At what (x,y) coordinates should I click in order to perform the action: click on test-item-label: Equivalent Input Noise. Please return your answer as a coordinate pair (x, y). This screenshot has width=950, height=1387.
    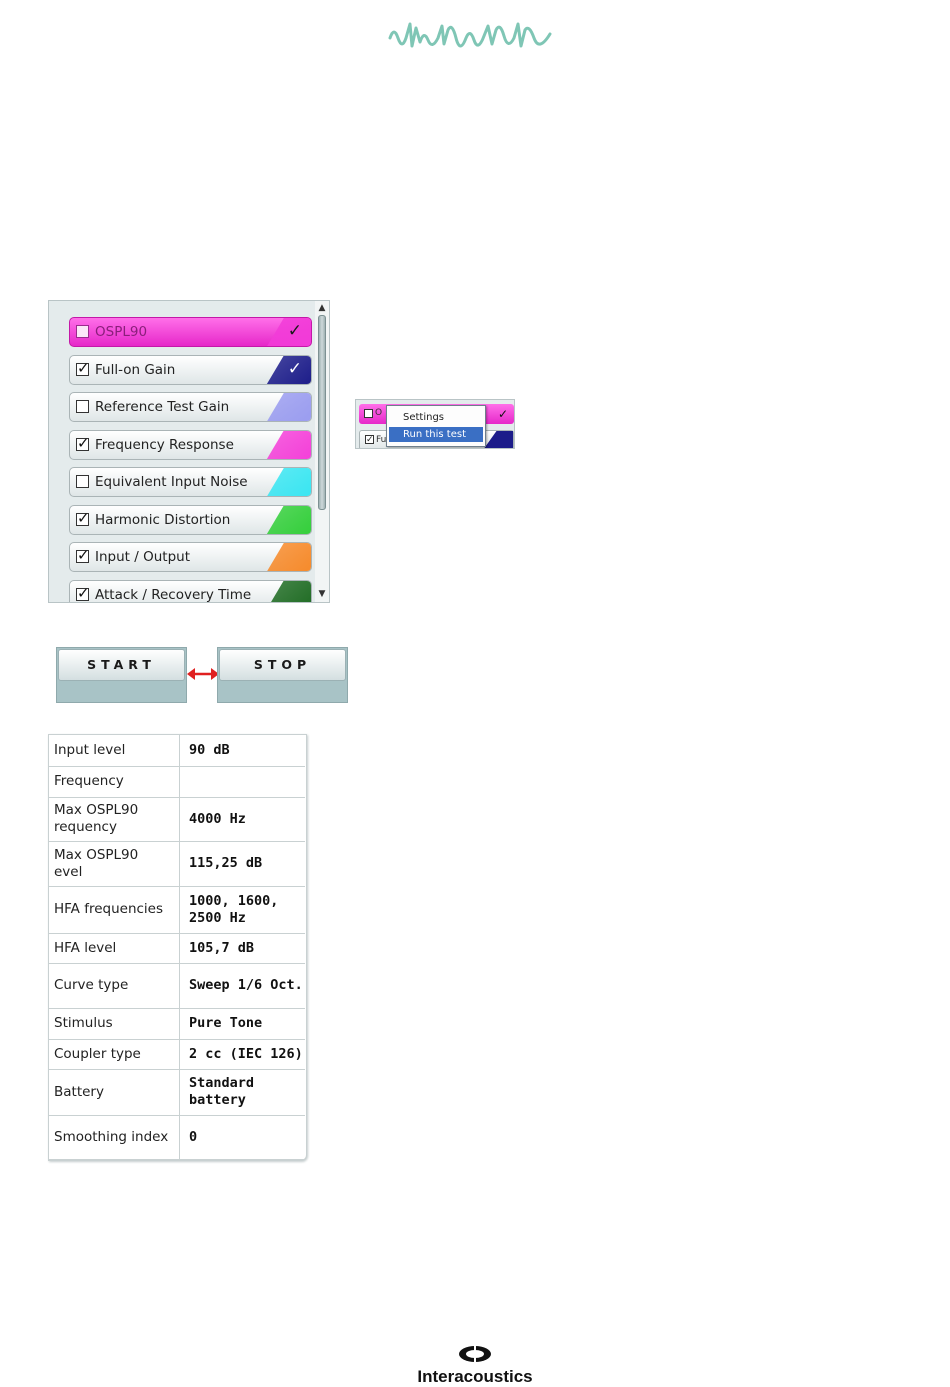
    Looking at the image, I should click on (171, 482).